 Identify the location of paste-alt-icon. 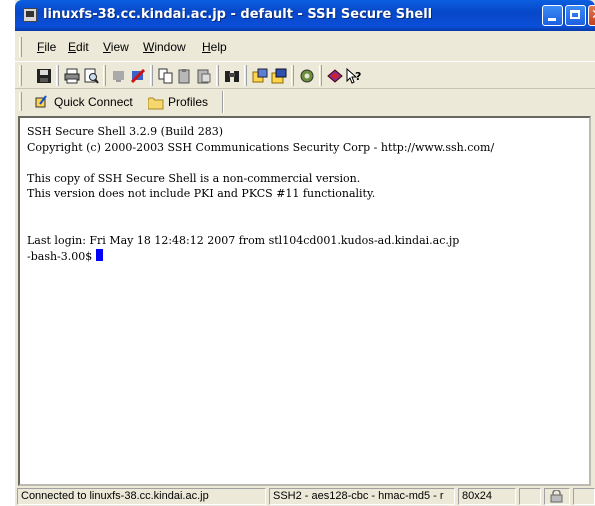
(204, 76).